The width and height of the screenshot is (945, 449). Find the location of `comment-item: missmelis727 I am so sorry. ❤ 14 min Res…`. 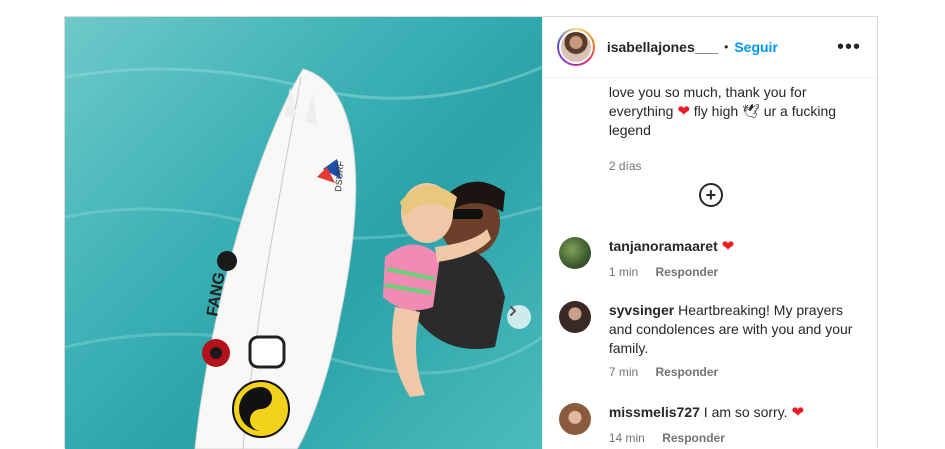

comment-item: missmelis727 I am so sorry. ❤ 14 min Res… is located at coordinates (710, 426).